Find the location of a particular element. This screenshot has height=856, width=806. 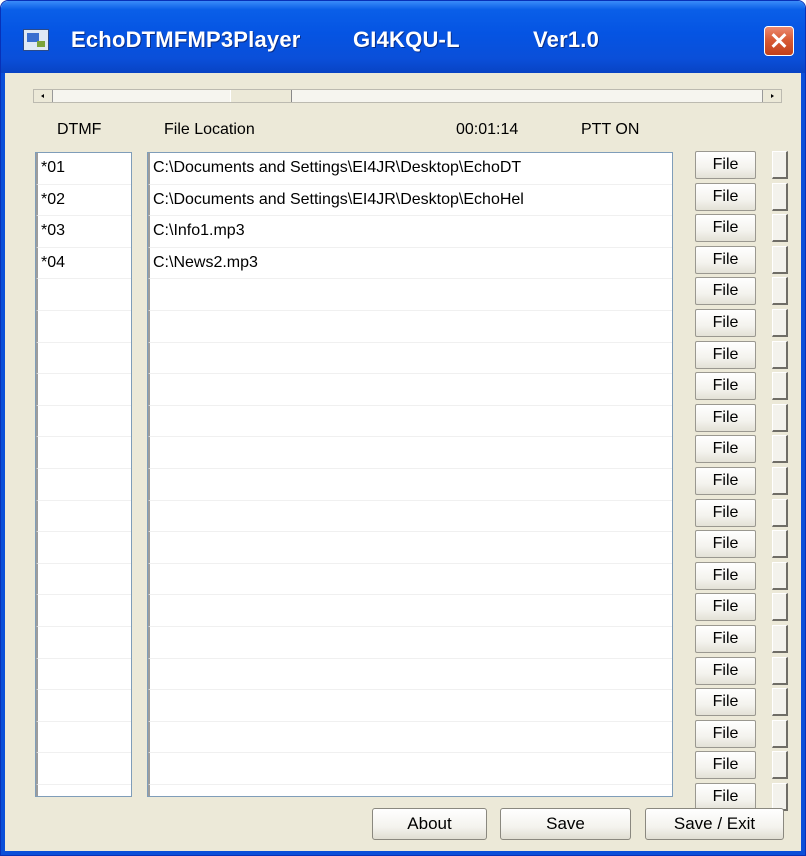

dtmf-cell: *03 is located at coordinates (83, 232).